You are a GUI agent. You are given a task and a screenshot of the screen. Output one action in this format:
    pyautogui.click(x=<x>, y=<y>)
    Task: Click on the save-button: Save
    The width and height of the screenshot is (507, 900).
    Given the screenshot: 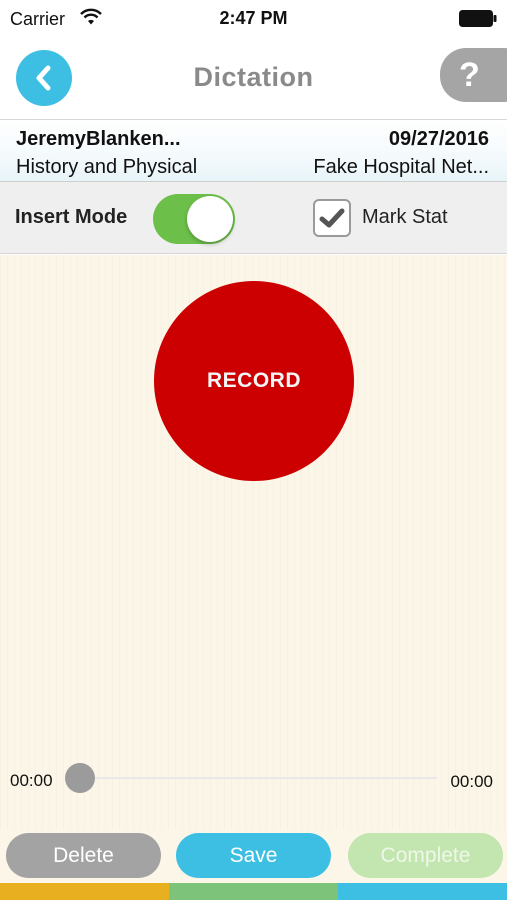 What is the action you would take?
    pyautogui.click(x=253, y=855)
    